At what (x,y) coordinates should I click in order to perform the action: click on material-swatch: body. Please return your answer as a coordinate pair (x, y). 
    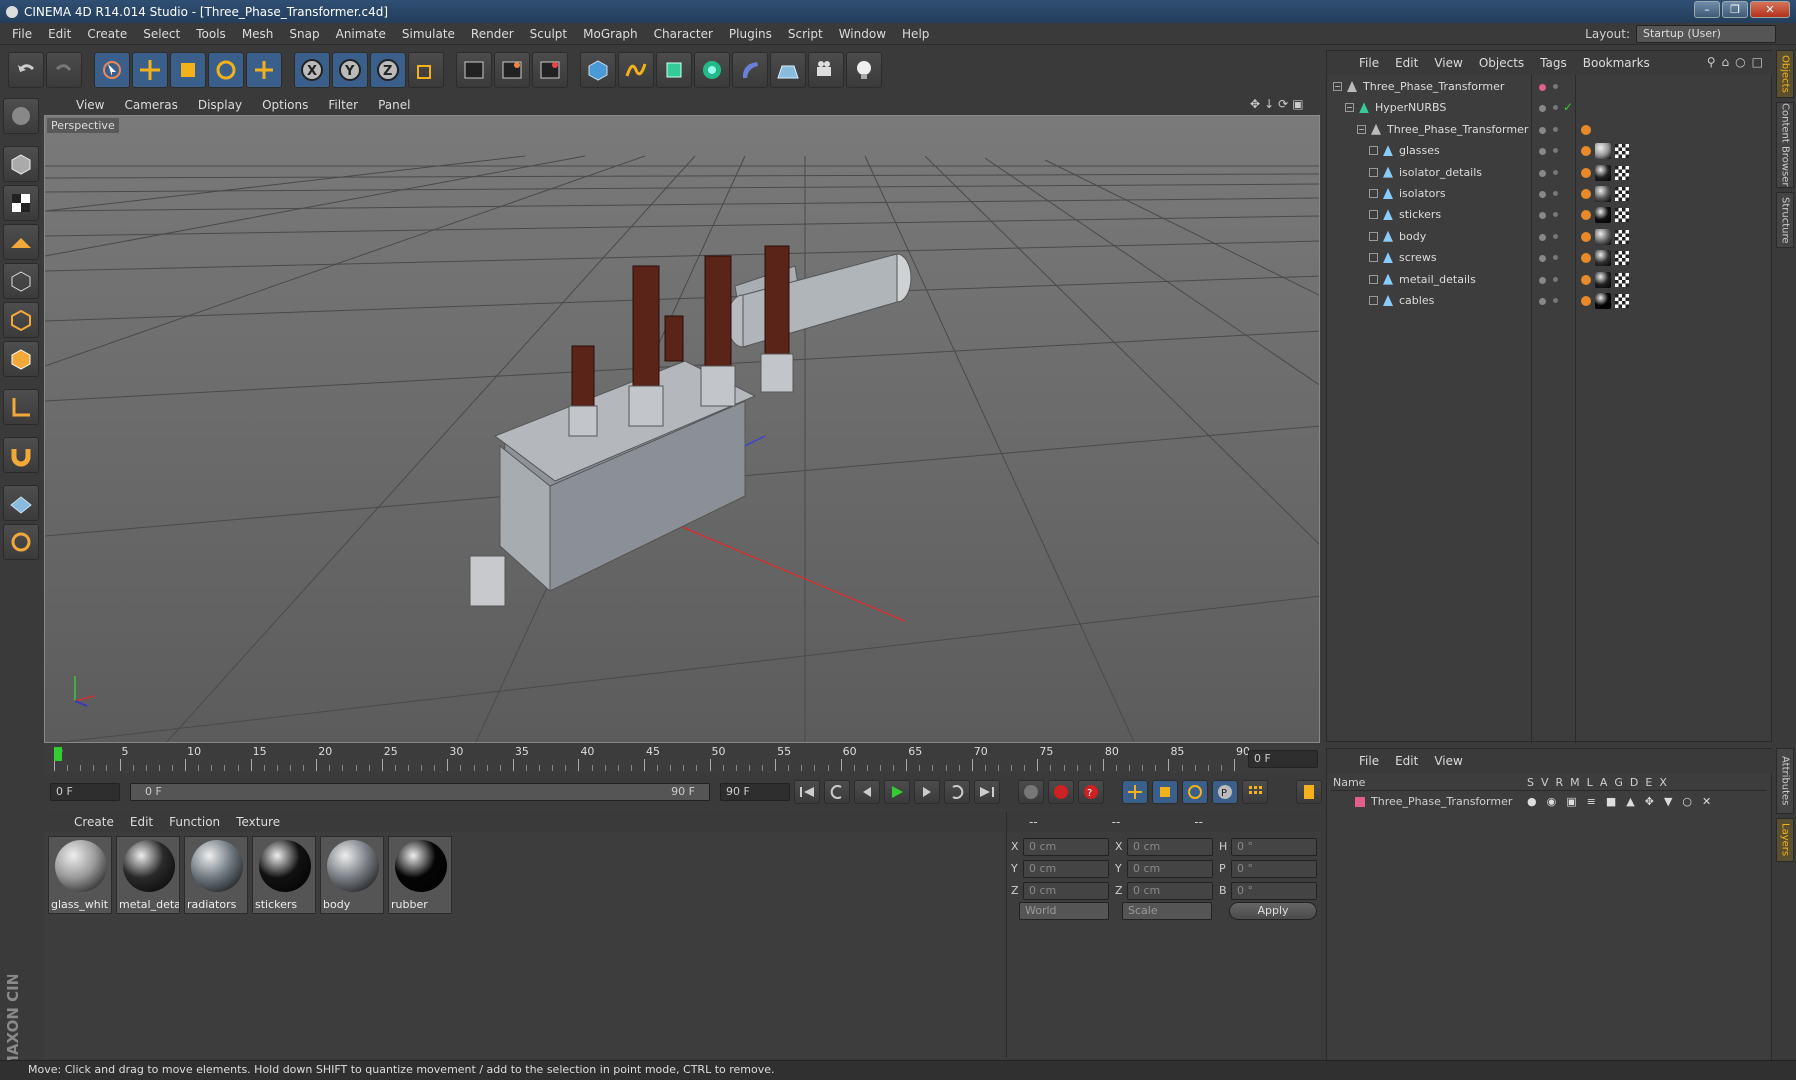
    Looking at the image, I should click on (352, 875).